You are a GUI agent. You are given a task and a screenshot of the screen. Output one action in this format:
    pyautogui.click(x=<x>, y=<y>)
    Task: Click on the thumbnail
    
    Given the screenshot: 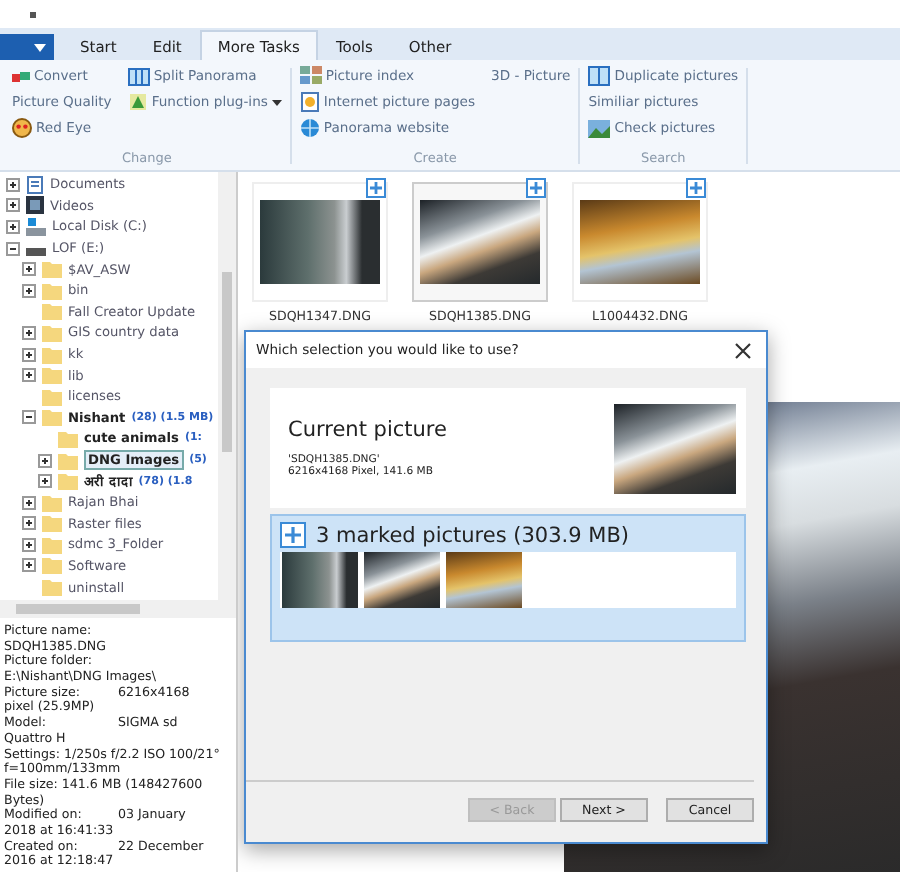 What is the action you would take?
    pyautogui.click(x=480, y=242)
    